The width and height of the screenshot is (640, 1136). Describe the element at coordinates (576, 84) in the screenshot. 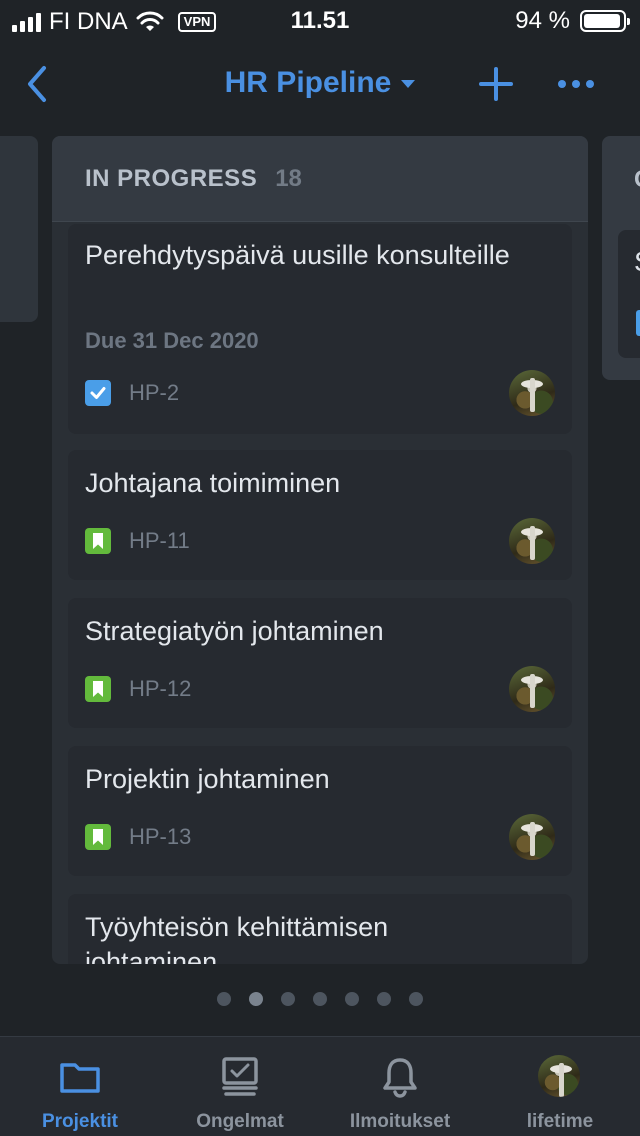

I see `more-icon` at that location.